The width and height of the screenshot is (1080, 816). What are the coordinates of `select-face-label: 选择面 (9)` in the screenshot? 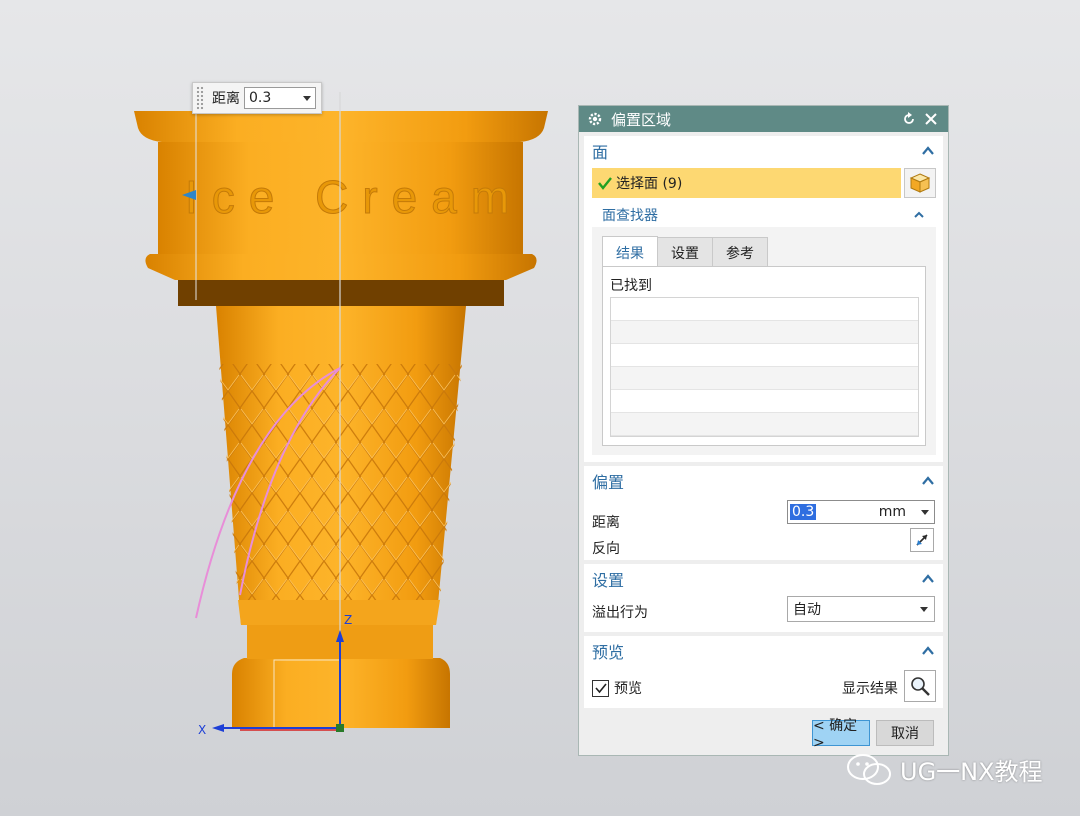 It's located at (649, 184).